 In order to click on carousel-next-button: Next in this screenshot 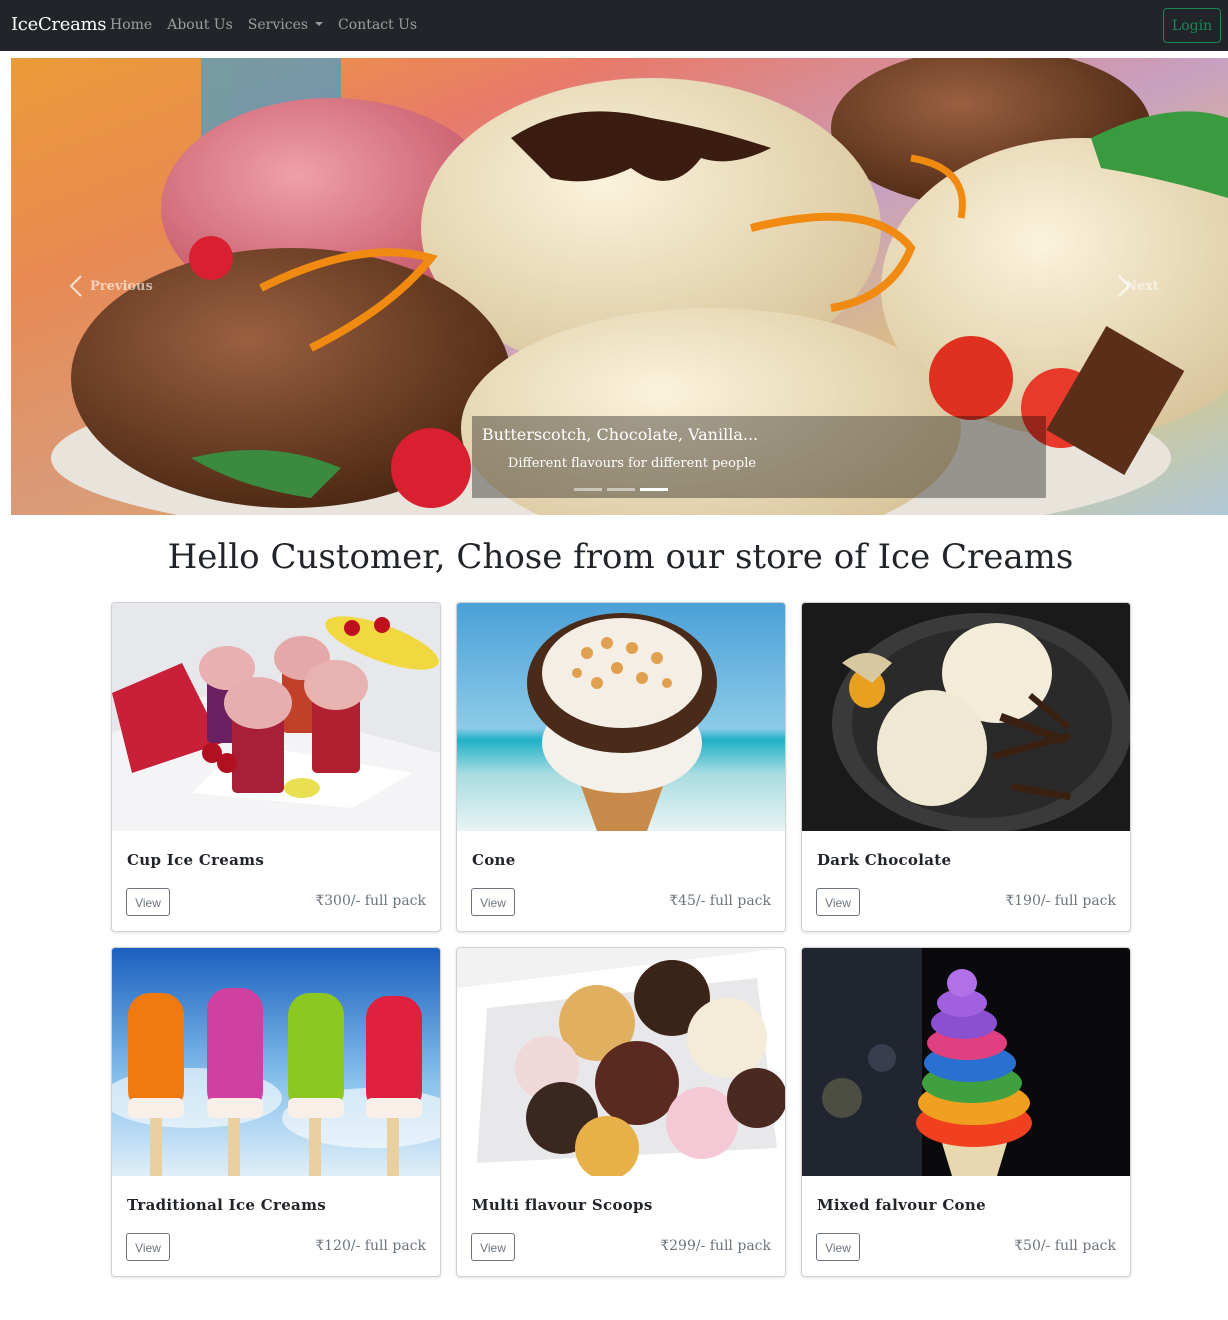, I will do `click(1138, 286)`.